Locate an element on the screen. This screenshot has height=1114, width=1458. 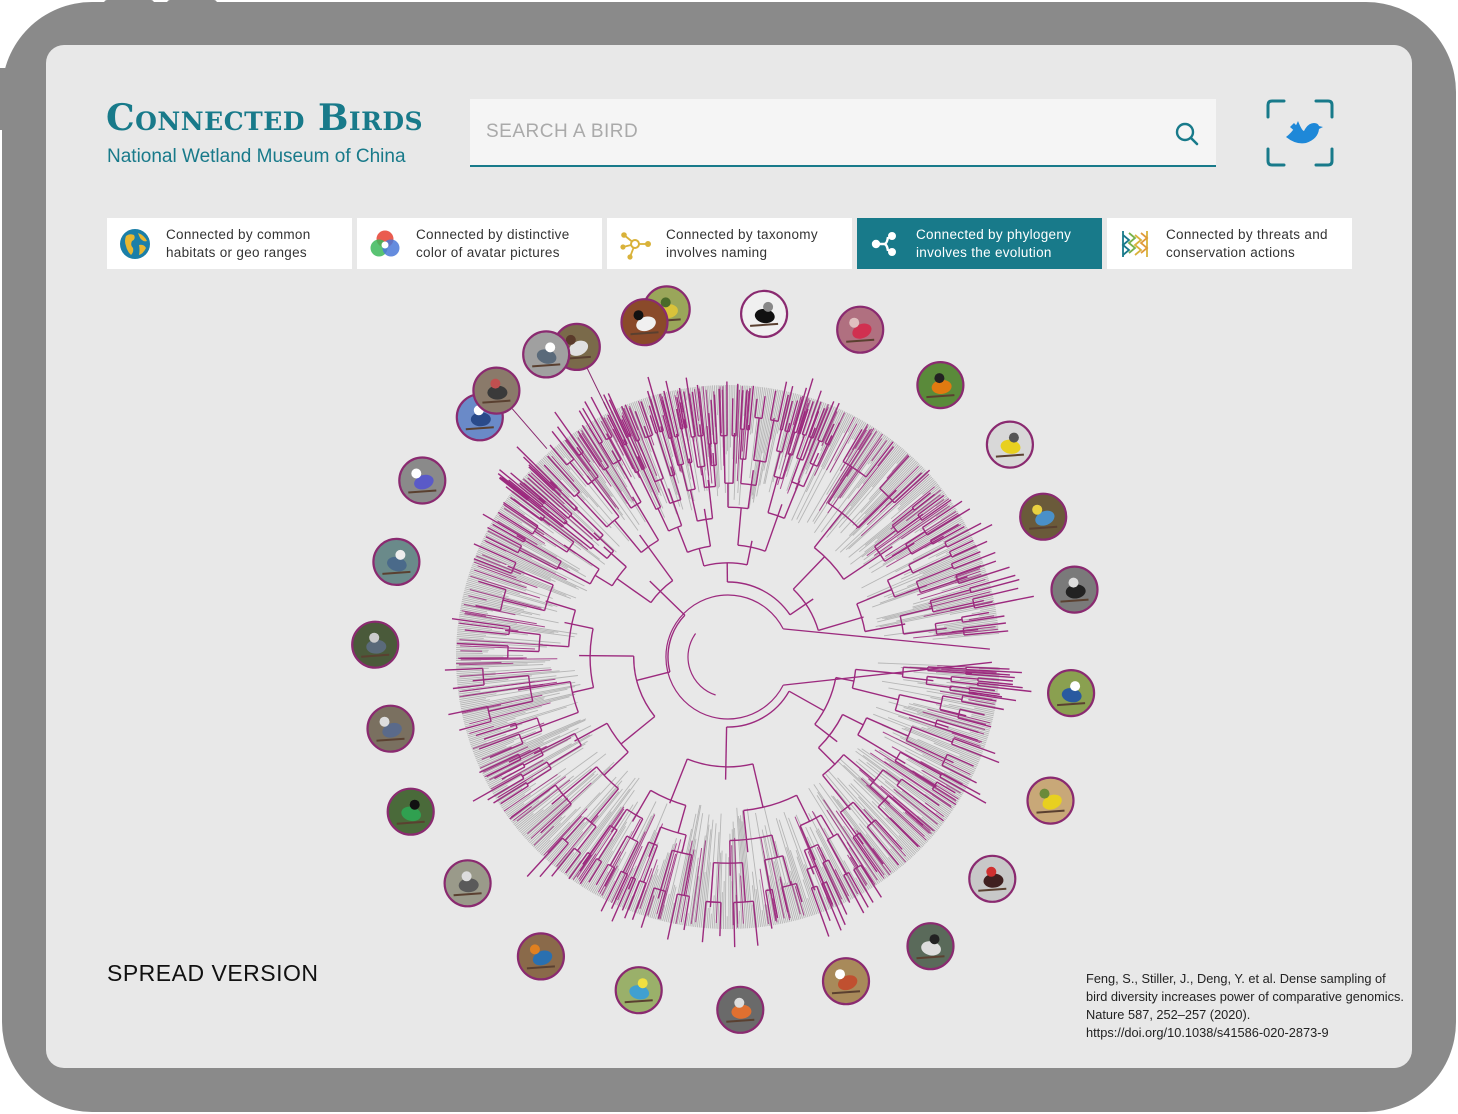
mode-label: SPREAD VERSION is located at coordinates (213, 973).